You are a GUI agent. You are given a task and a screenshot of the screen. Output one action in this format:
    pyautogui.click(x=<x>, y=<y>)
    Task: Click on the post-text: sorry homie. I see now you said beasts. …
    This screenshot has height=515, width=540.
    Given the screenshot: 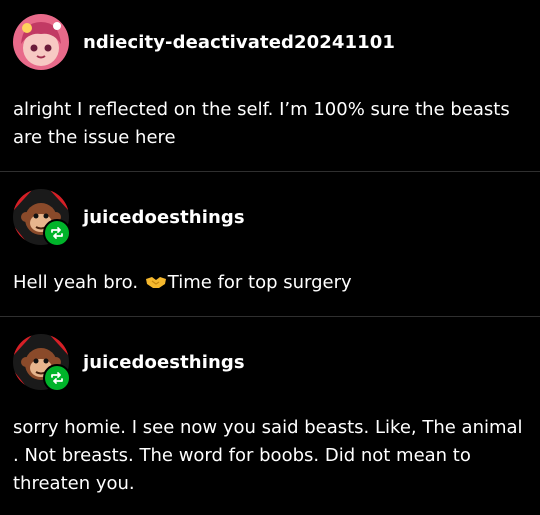 What is the action you would take?
    pyautogui.click(x=268, y=455)
    